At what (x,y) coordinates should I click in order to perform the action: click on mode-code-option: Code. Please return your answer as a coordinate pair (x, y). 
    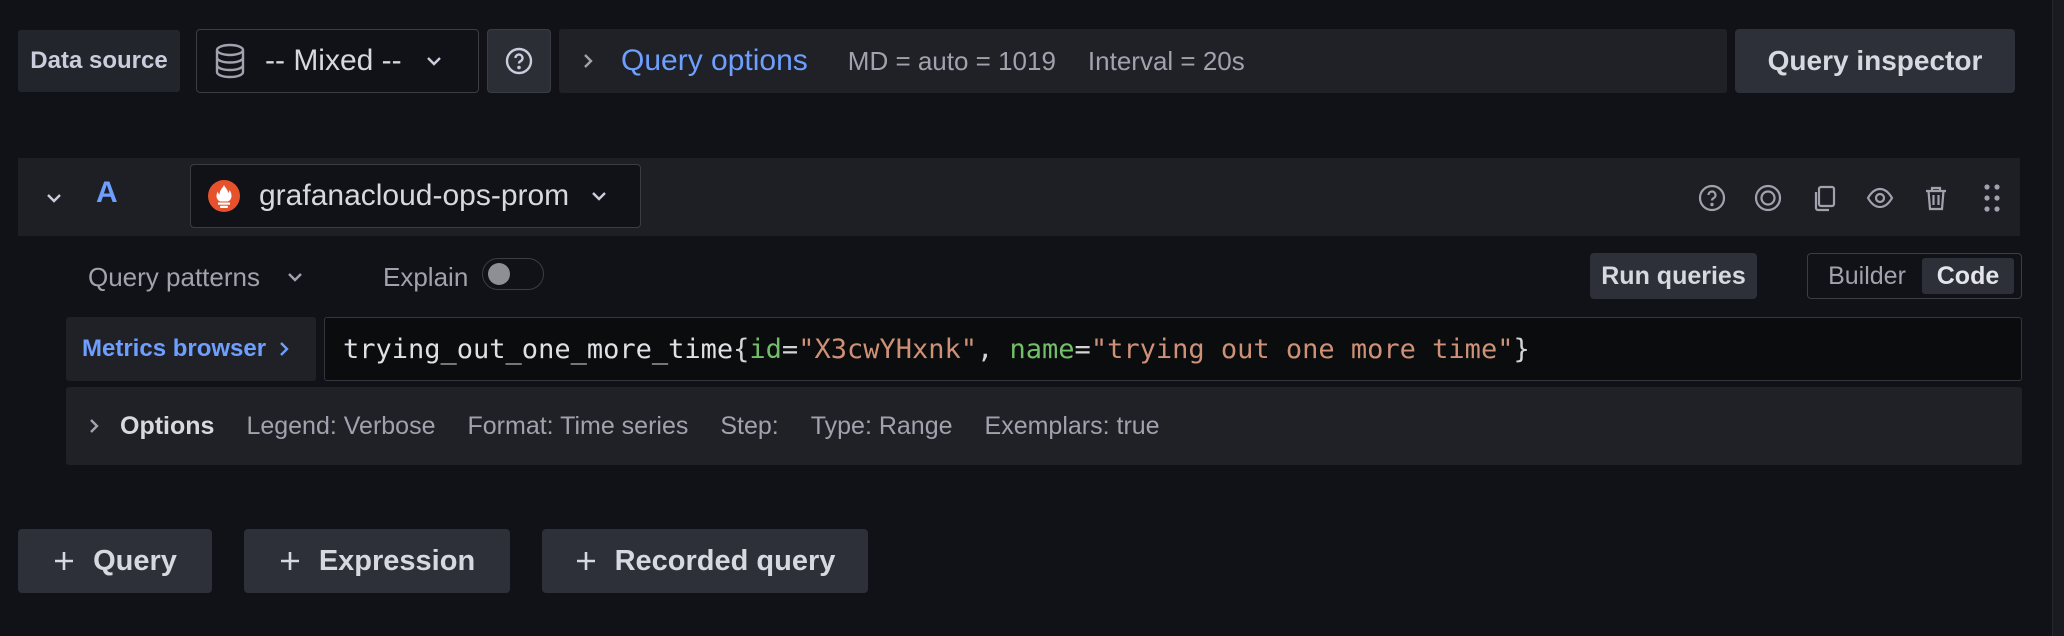
    Looking at the image, I should click on (1968, 276).